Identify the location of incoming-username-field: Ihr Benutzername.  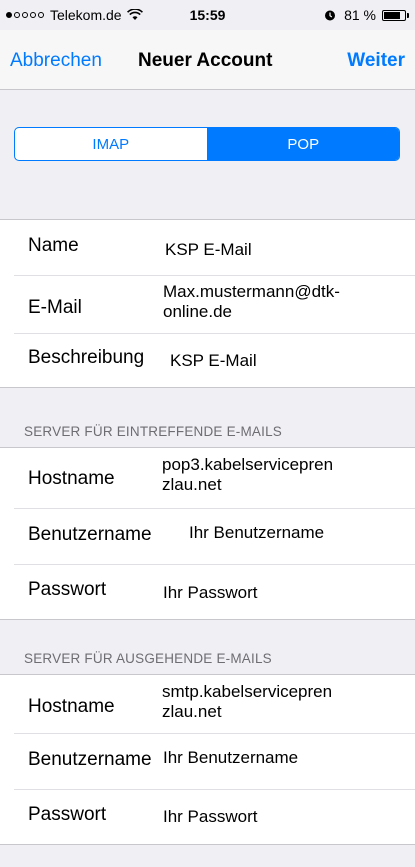
(256, 533).